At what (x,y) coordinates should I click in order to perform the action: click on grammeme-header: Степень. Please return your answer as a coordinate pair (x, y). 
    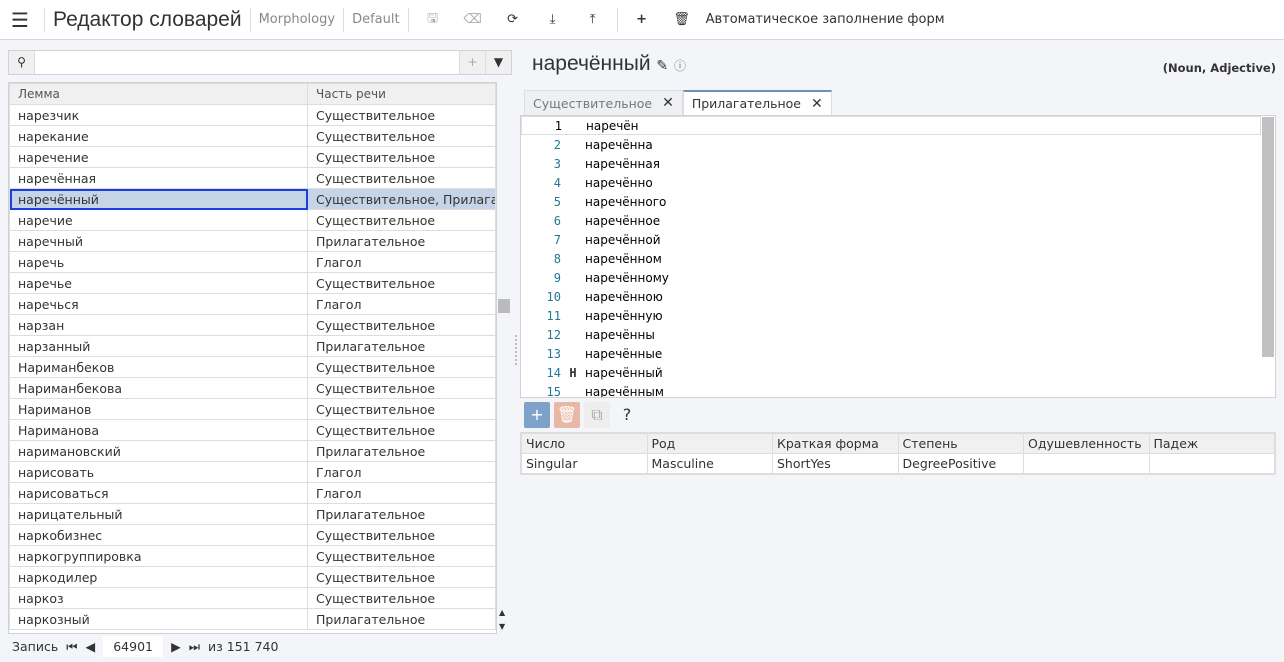
    Looking at the image, I should click on (960, 443).